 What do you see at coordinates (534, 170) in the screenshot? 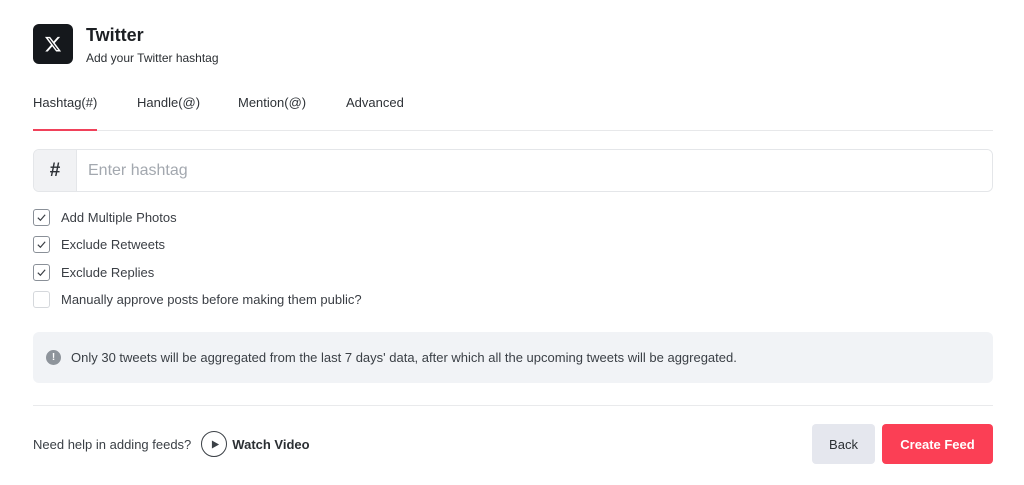
I see `hashtag-input` at bounding box center [534, 170].